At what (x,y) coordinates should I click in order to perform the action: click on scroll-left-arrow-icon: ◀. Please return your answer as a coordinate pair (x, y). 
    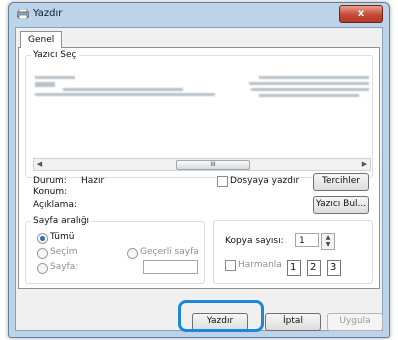
    Looking at the image, I should click on (39, 164).